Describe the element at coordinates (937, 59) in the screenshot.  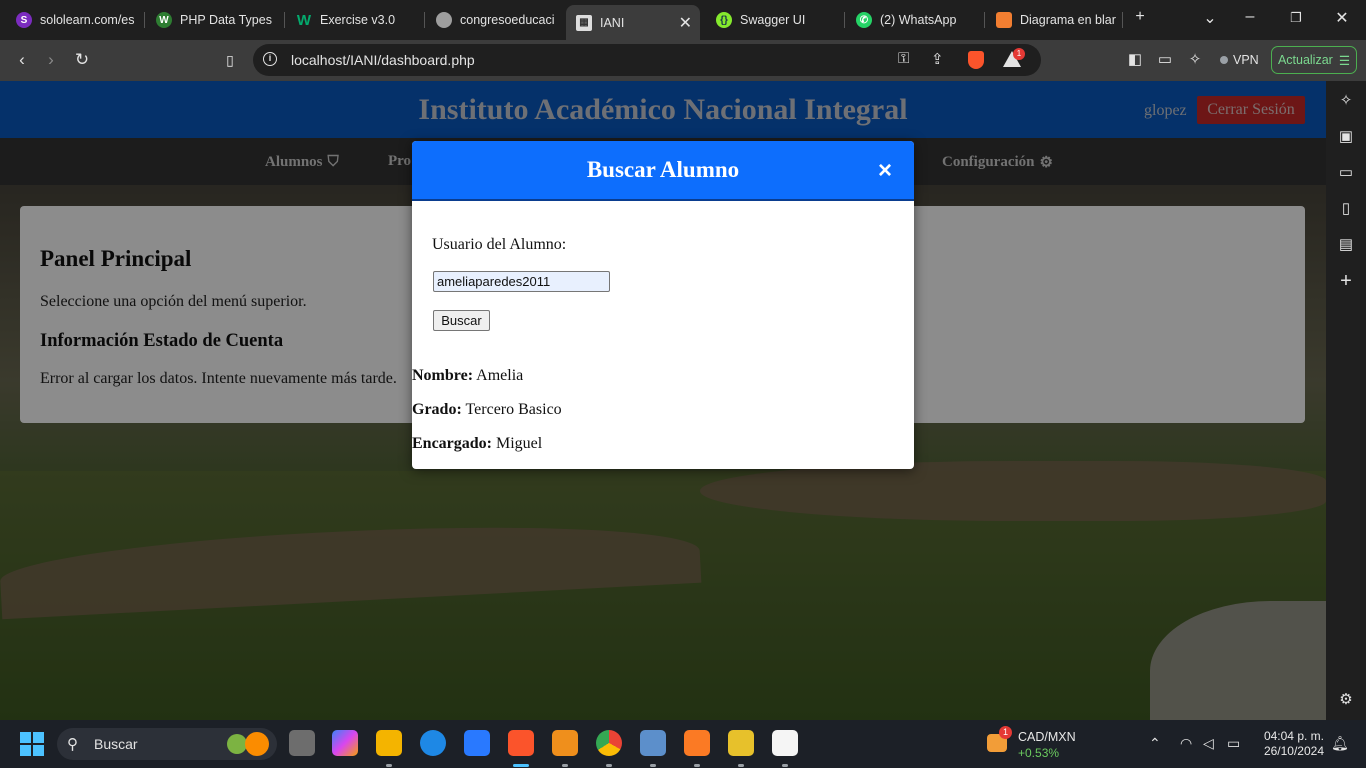
I see `share-icon: ⇪` at that location.